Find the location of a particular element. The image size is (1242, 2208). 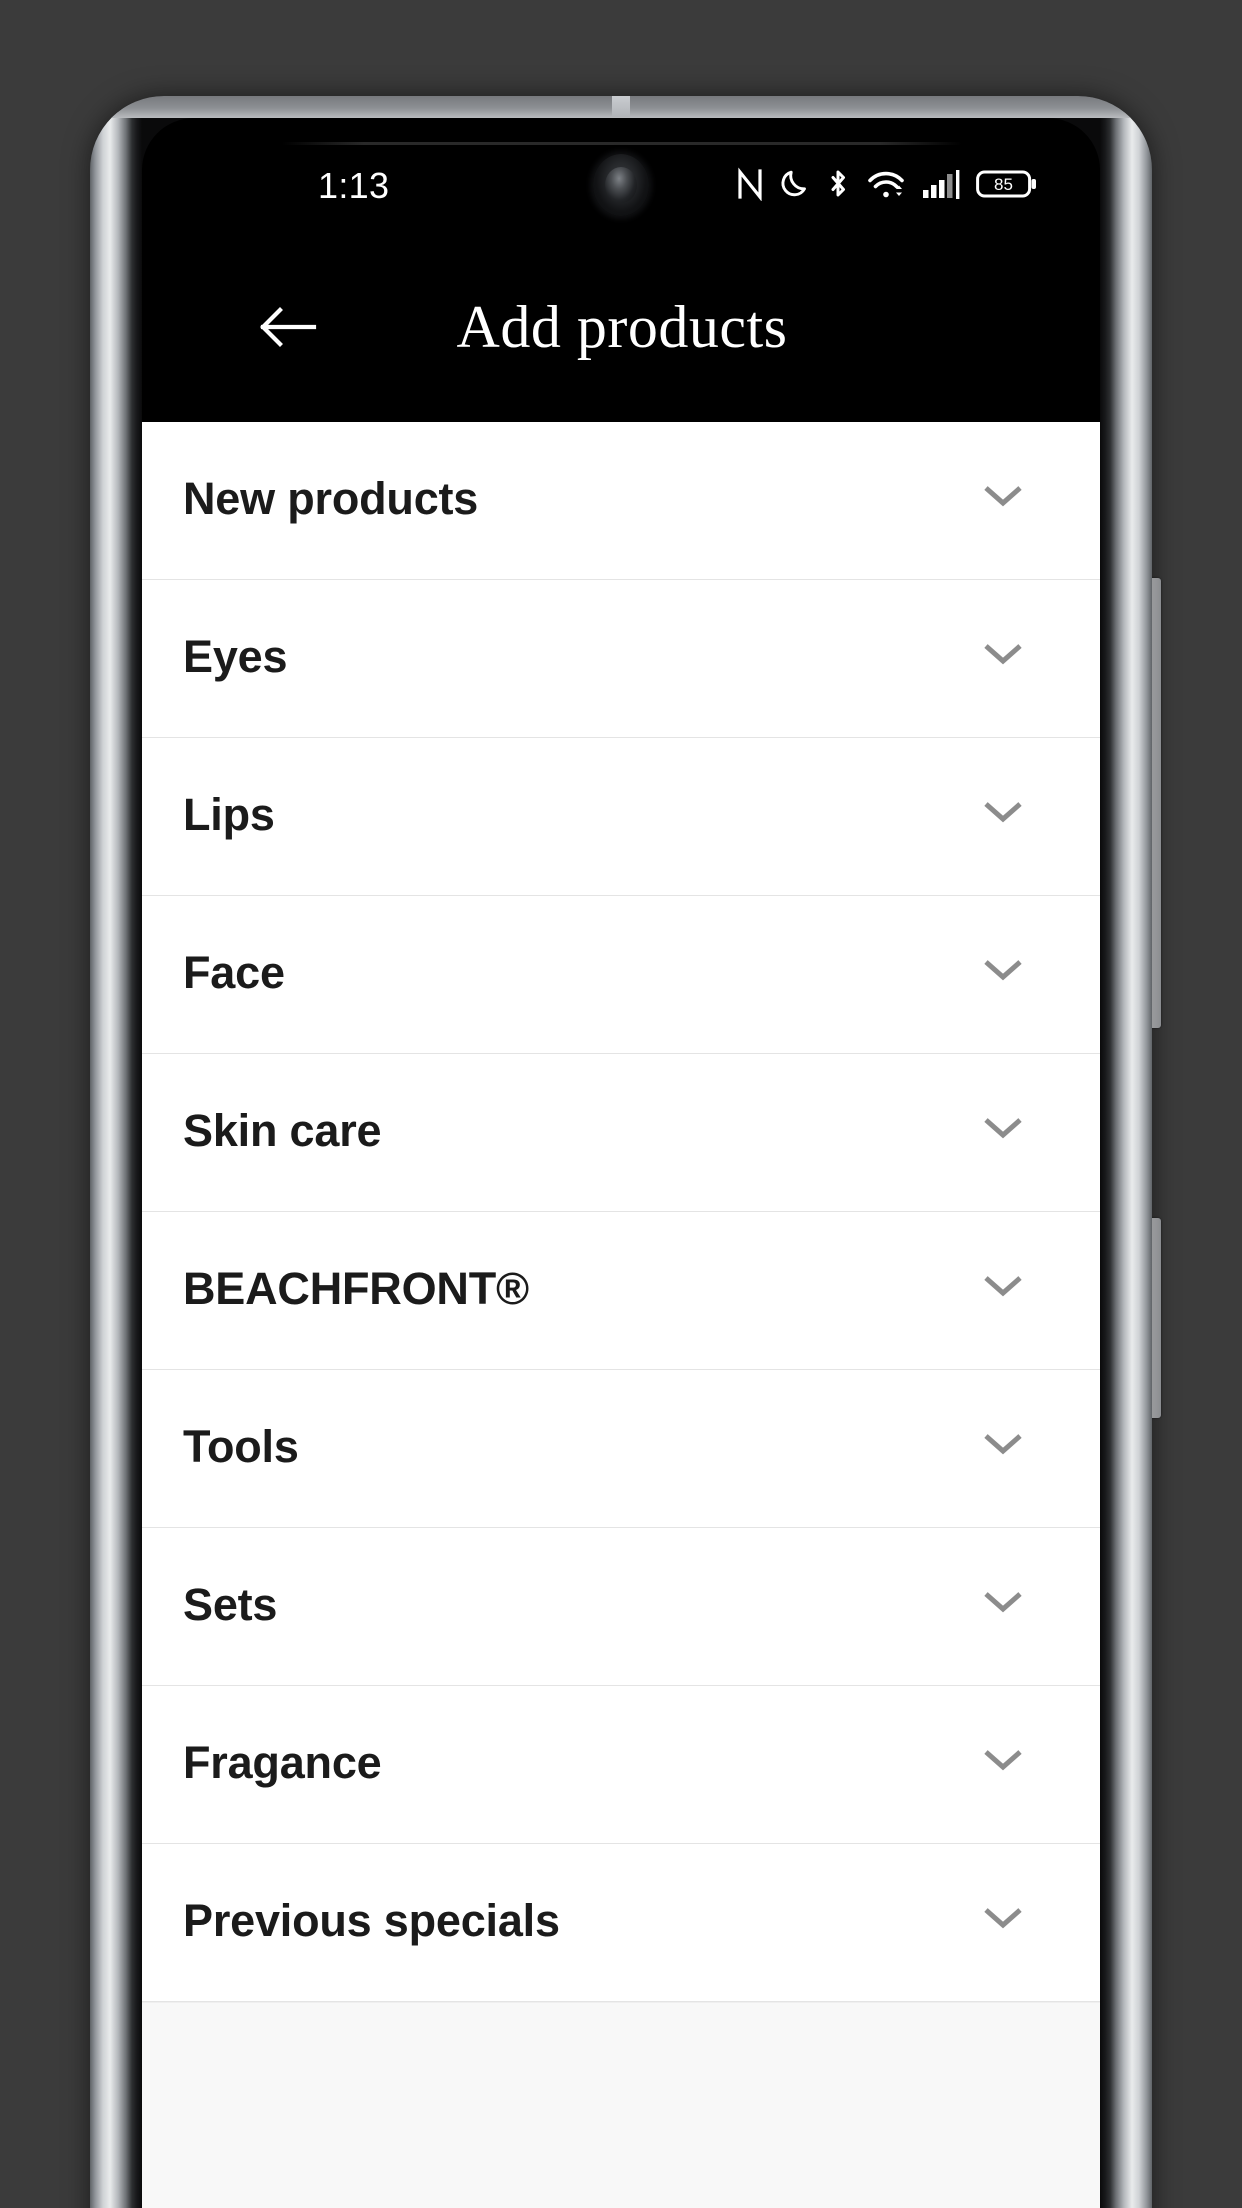

battery-icon: 85 is located at coordinates (1007, 186).